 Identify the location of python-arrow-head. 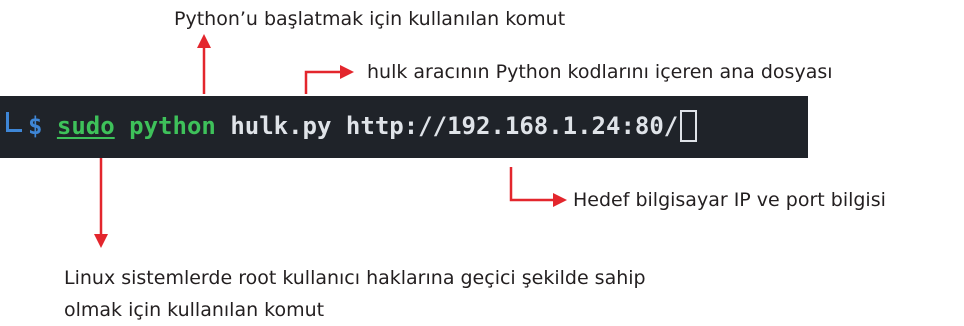
(204, 41).